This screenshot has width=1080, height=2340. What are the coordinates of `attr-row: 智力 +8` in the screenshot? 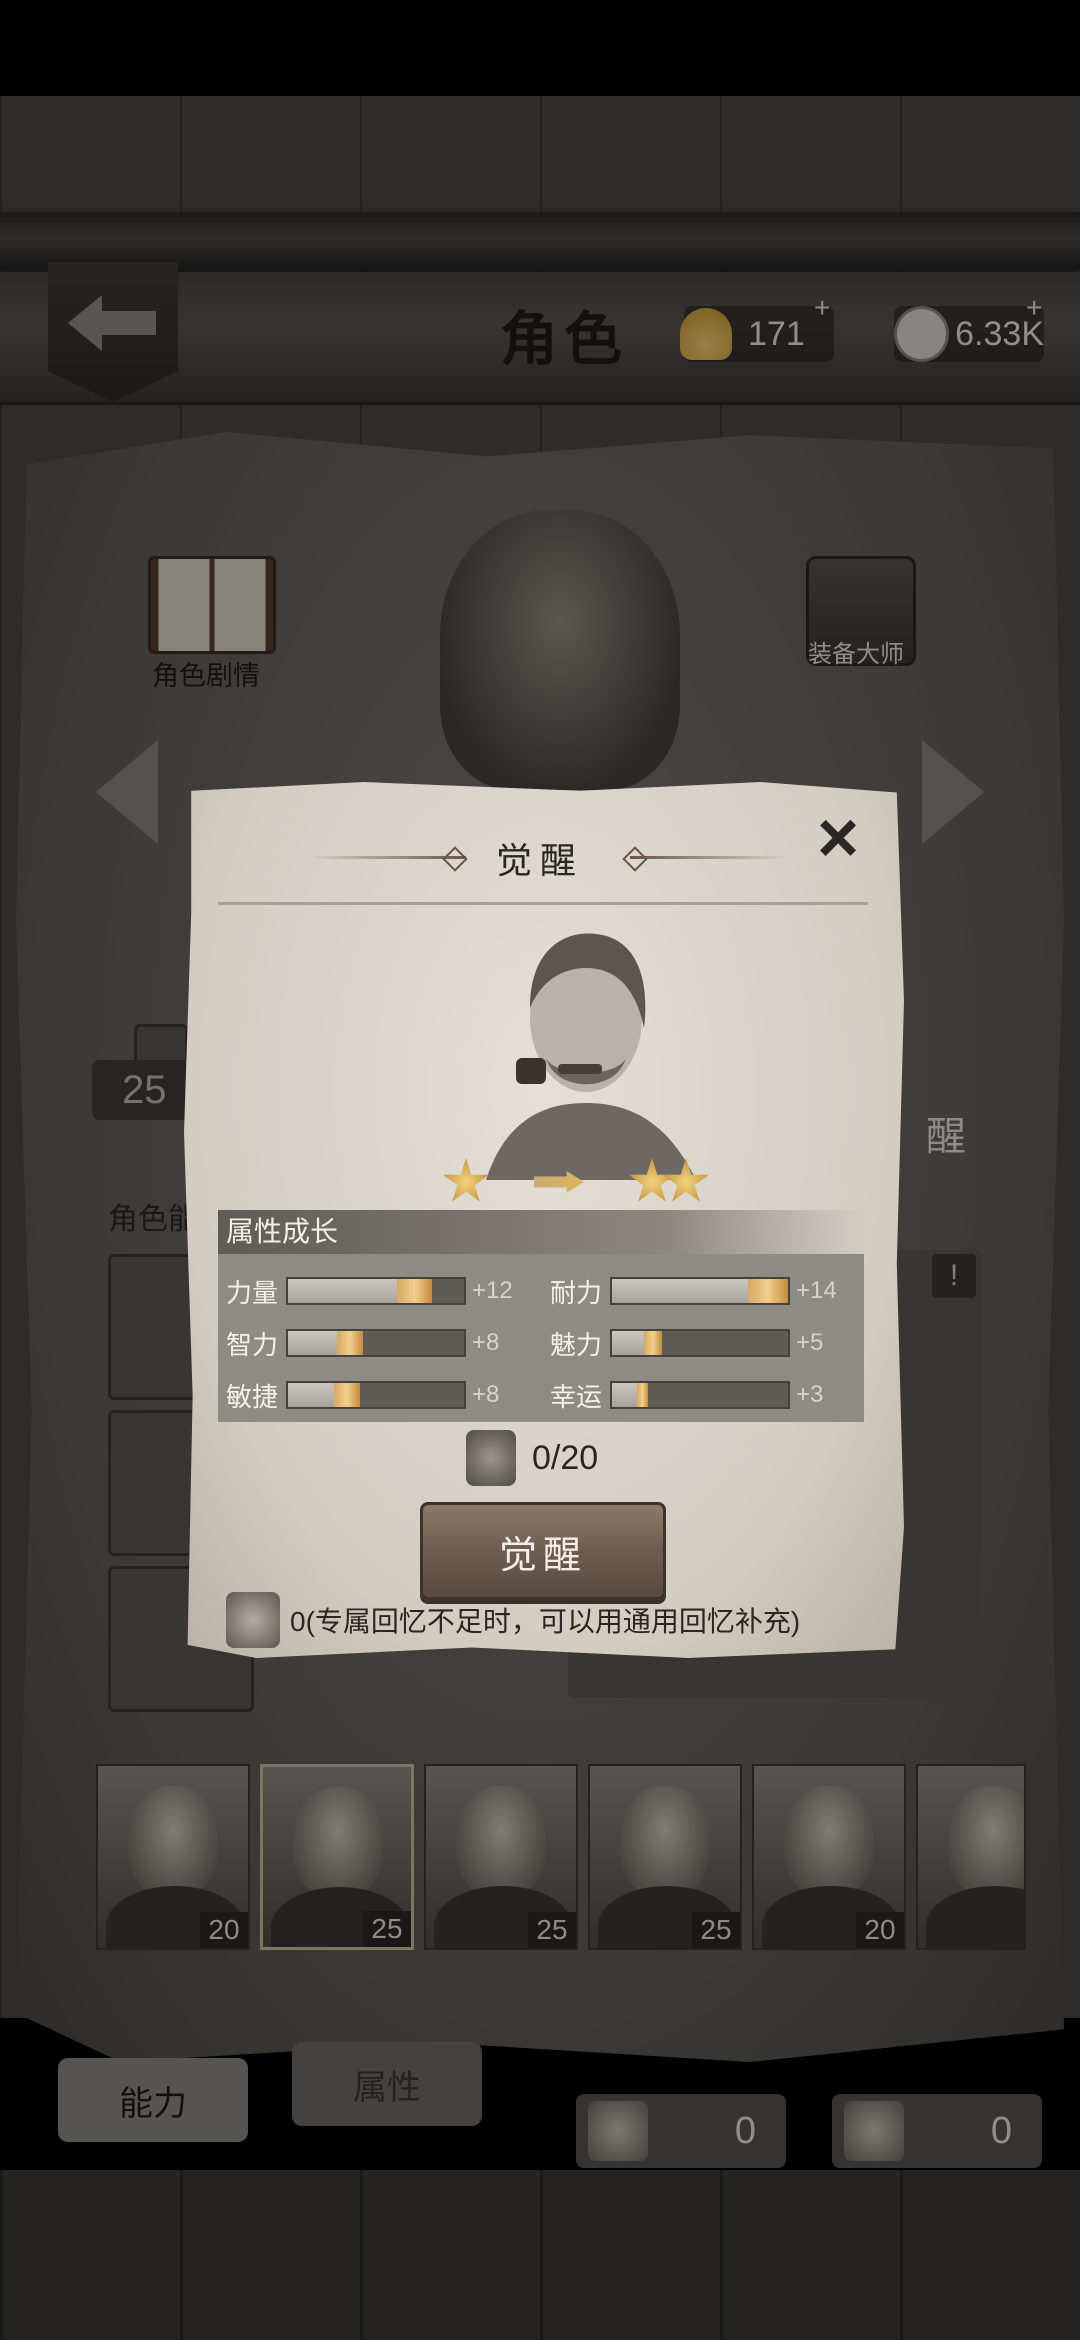 It's located at (374, 1343).